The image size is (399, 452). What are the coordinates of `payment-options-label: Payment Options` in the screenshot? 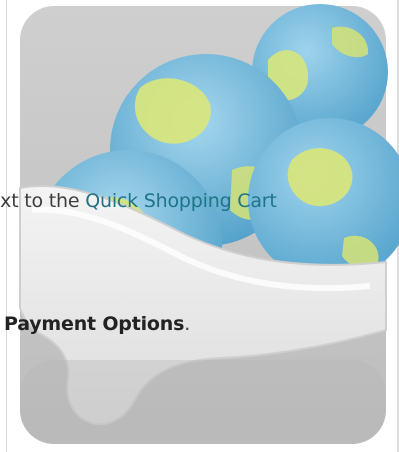 It's located at (94, 324).